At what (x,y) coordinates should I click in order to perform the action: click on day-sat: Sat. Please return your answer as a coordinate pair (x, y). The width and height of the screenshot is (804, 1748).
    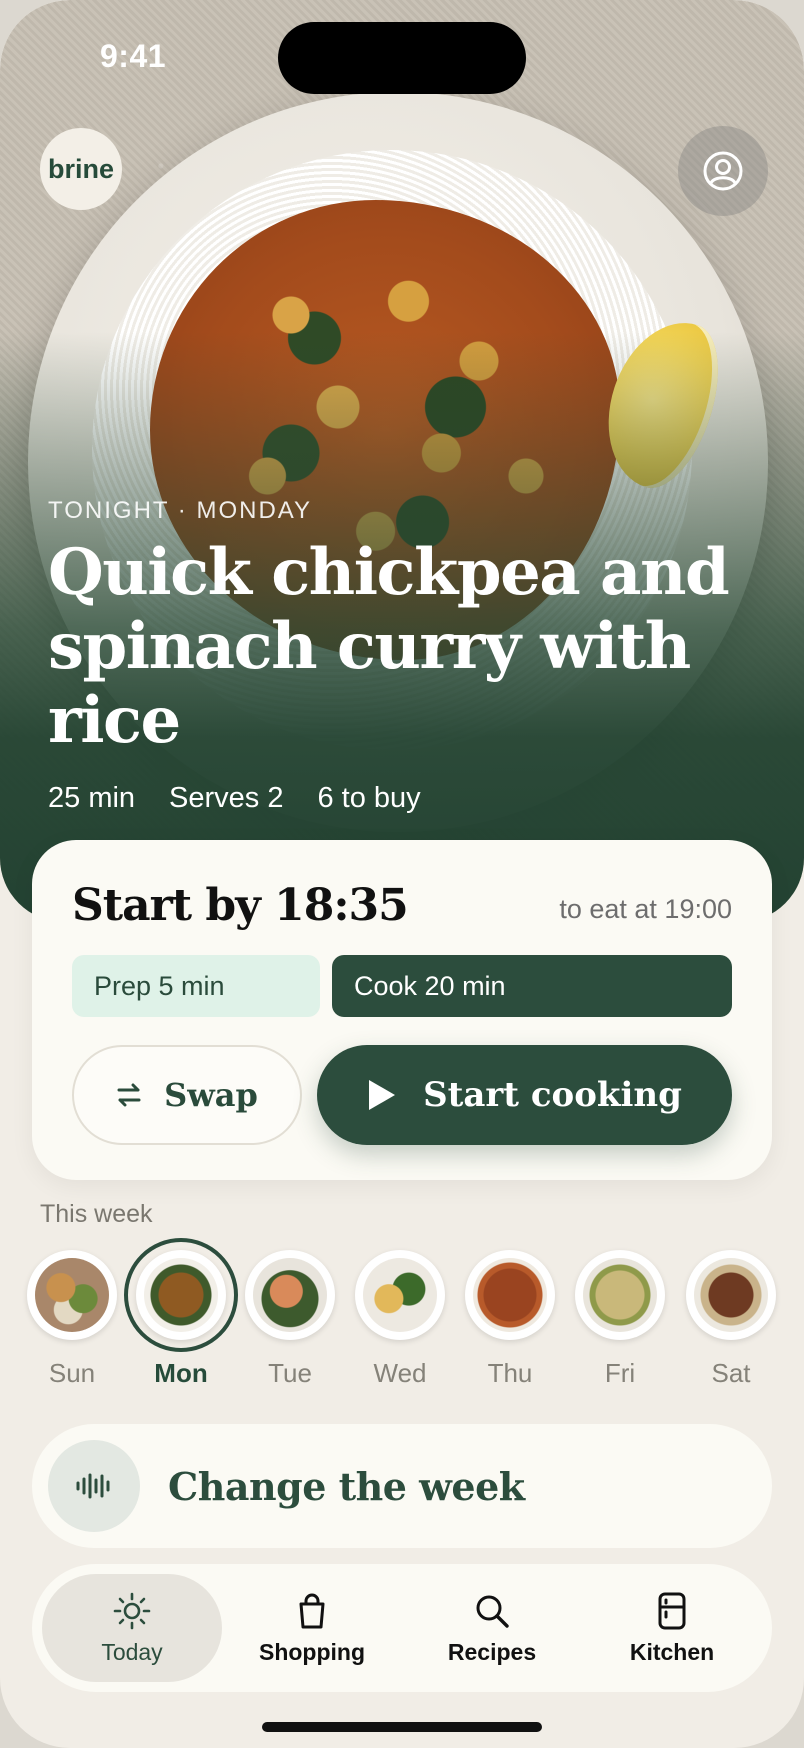
    Looking at the image, I should click on (731, 1319).